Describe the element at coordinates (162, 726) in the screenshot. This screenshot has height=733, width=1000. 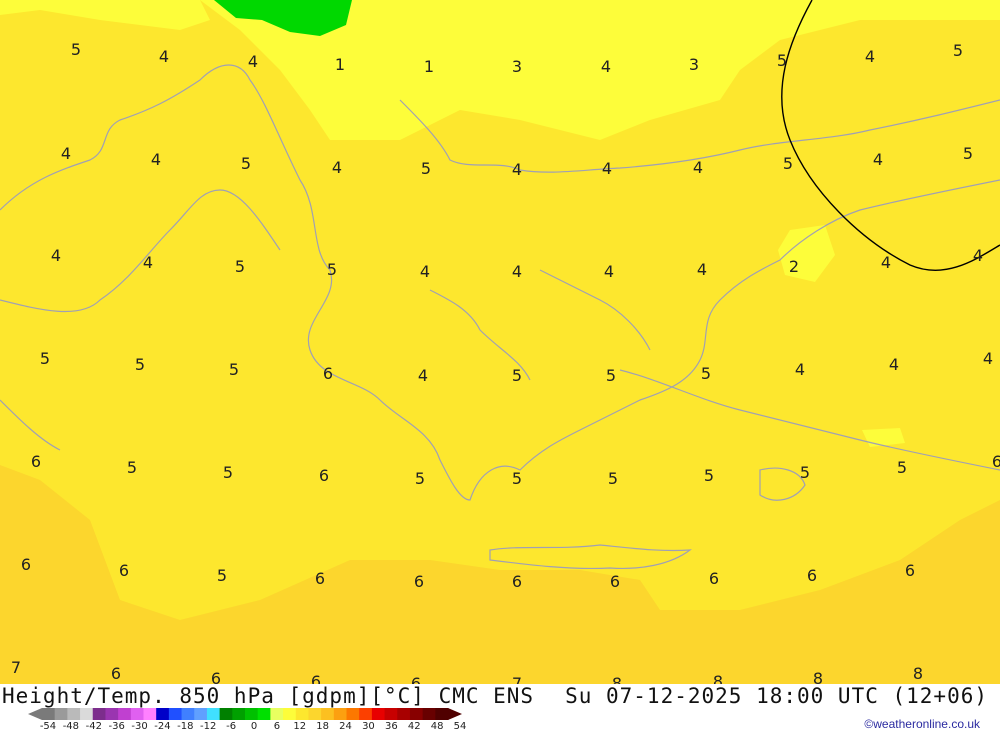
I see `scale-tick-label: -24` at that location.